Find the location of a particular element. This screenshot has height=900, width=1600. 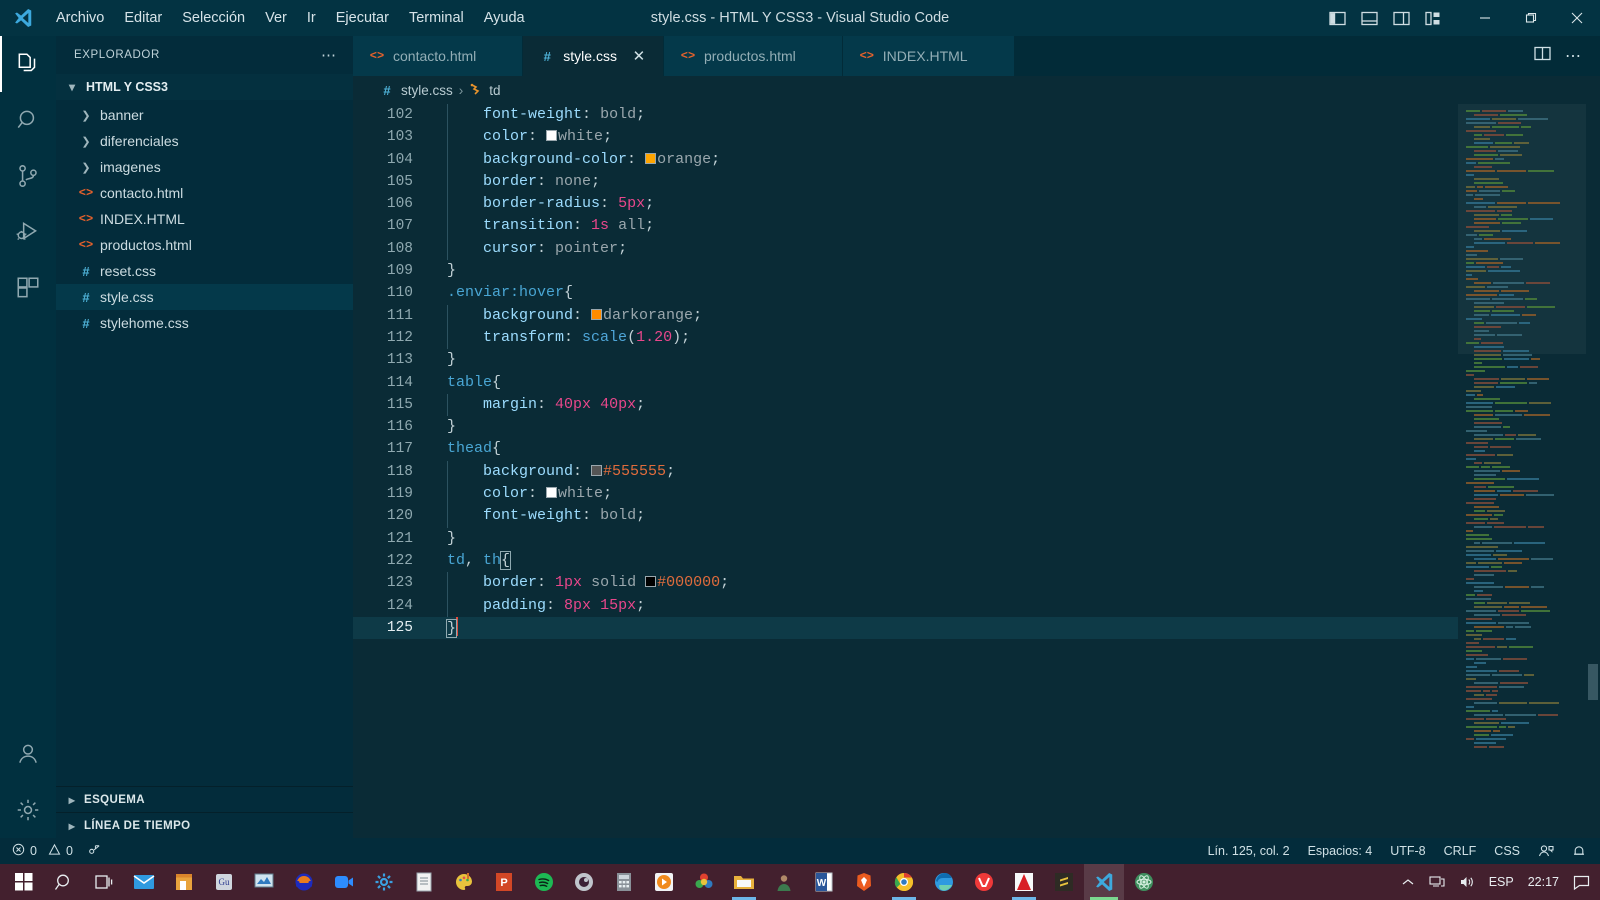

edge-icon is located at coordinates (944, 882).